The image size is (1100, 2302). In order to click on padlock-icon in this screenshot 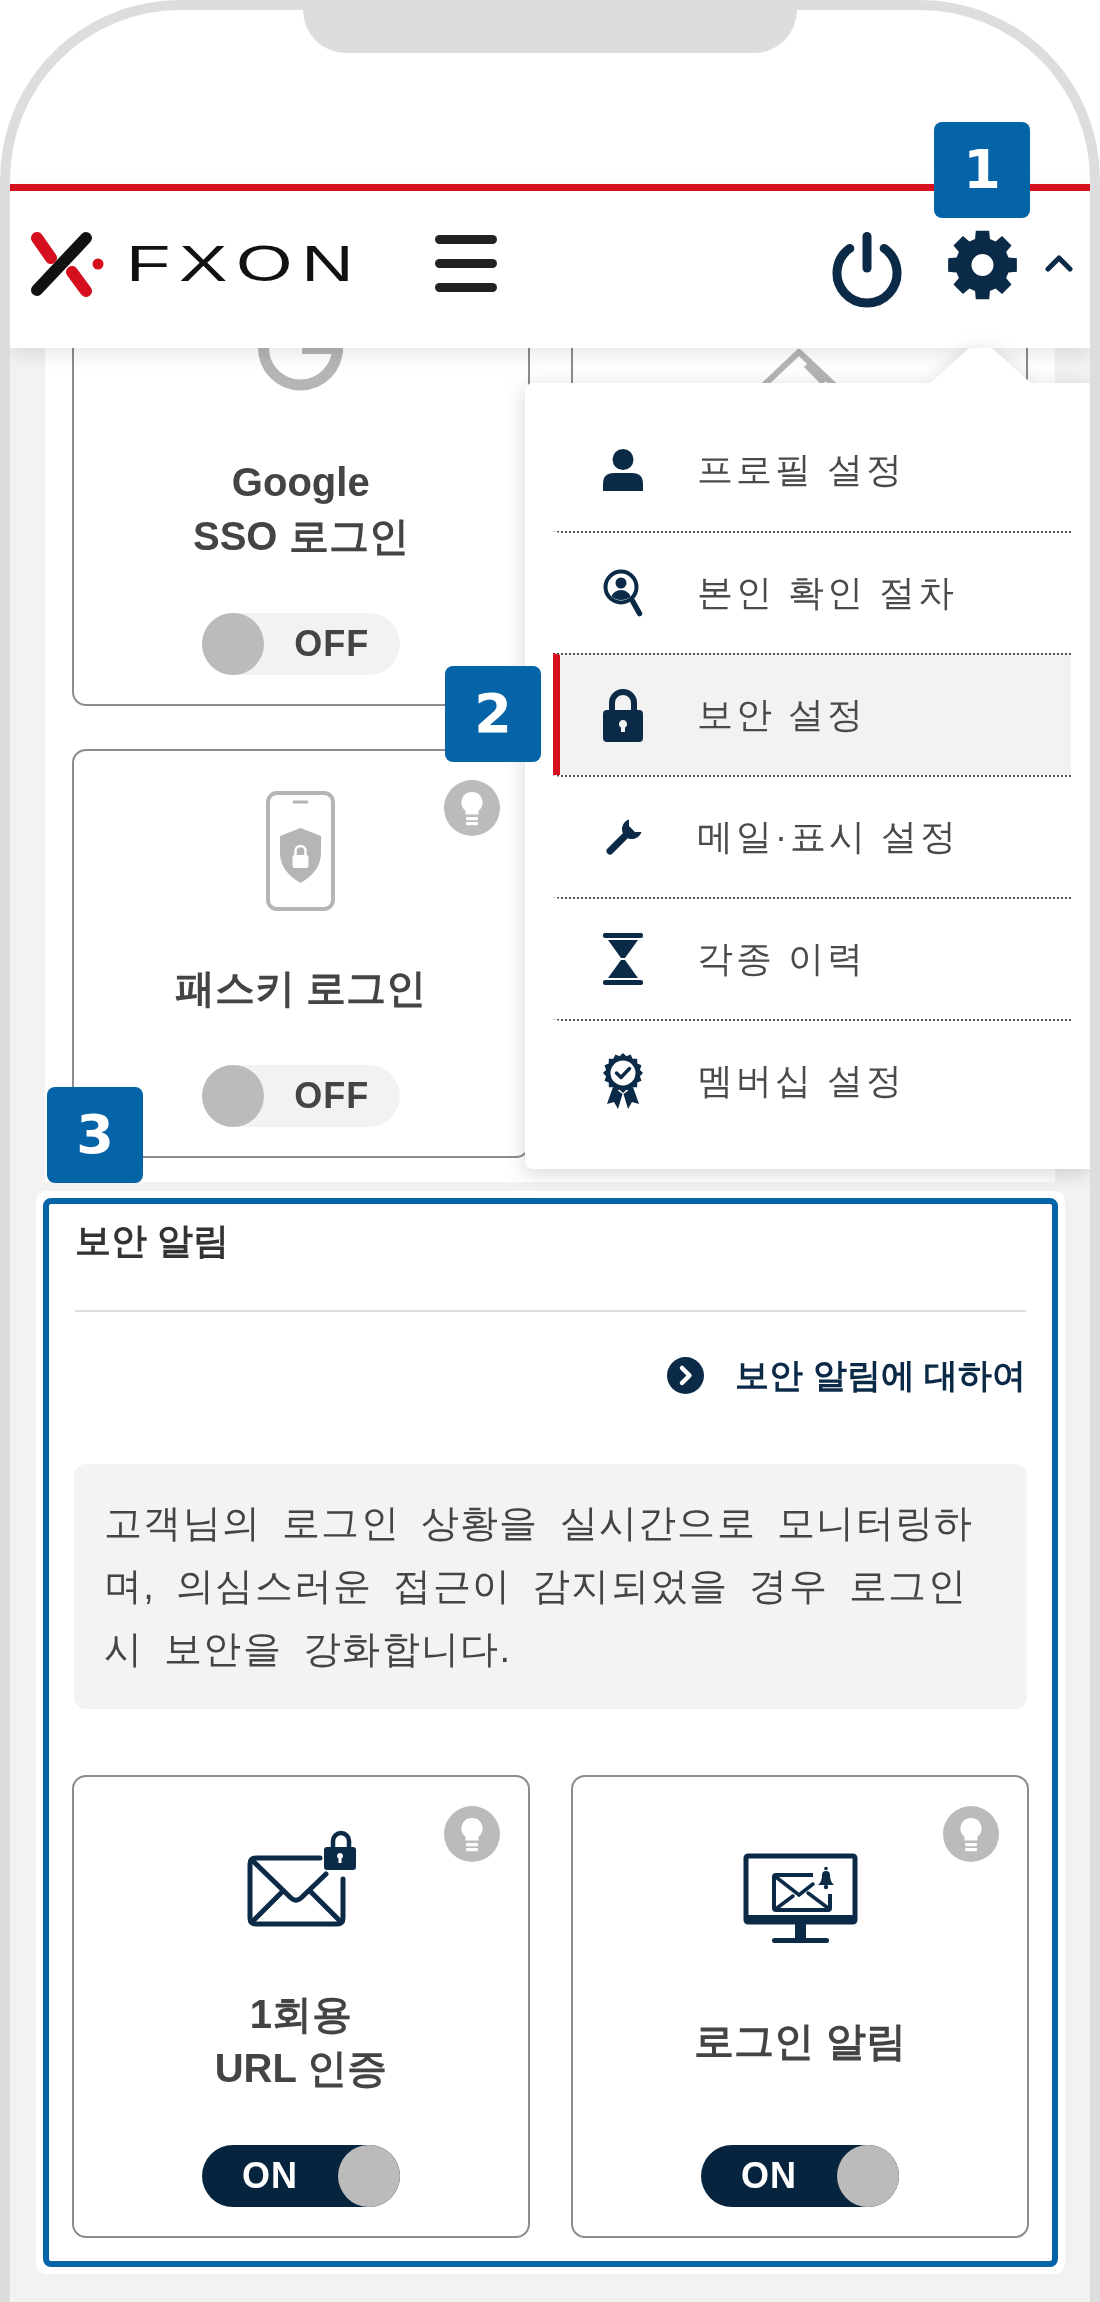, I will do `click(623, 715)`.